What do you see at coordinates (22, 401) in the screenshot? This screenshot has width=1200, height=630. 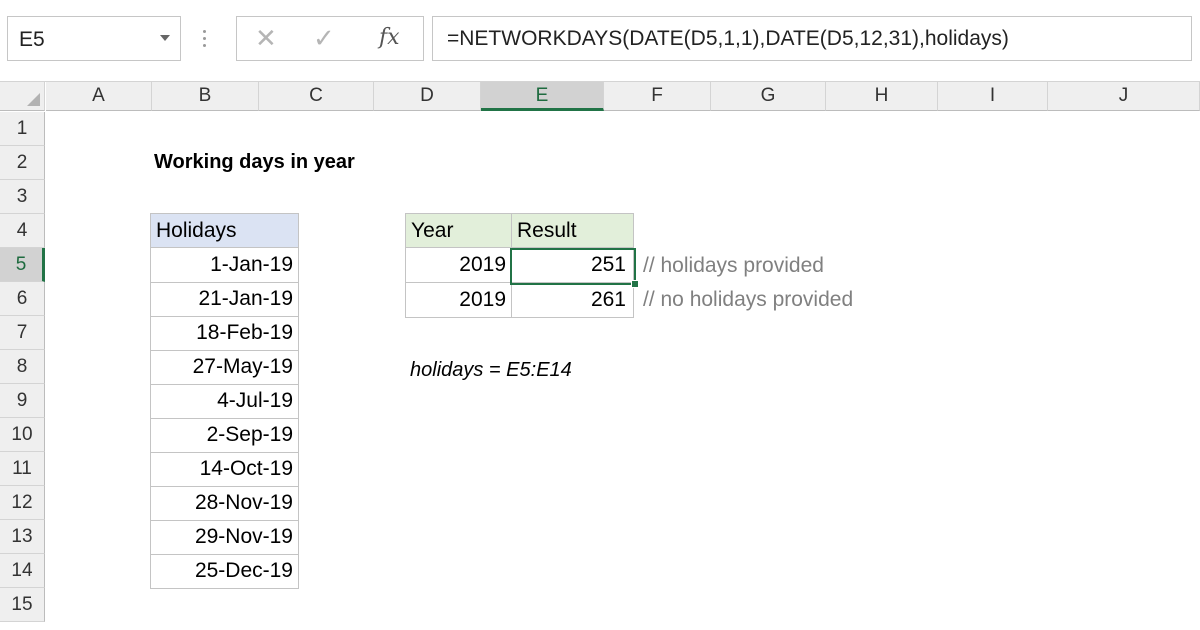 I see `row-header-9: 9` at bounding box center [22, 401].